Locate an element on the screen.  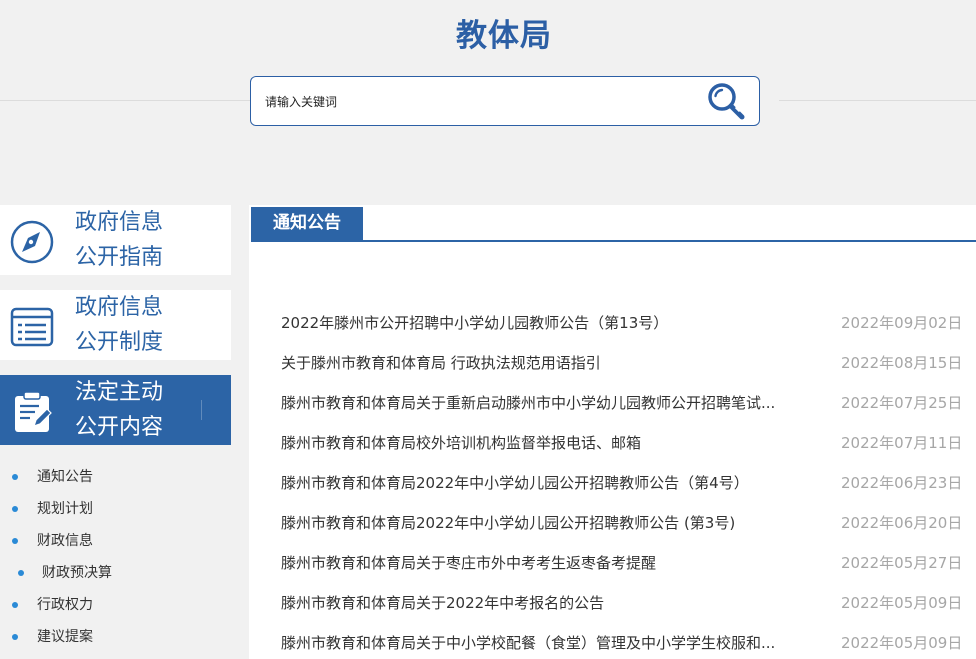
news-title: 滕州市教育和体育局2022年中小学幼儿园公开招聘教师公告（第4号） is located at coordinates (515, 483).